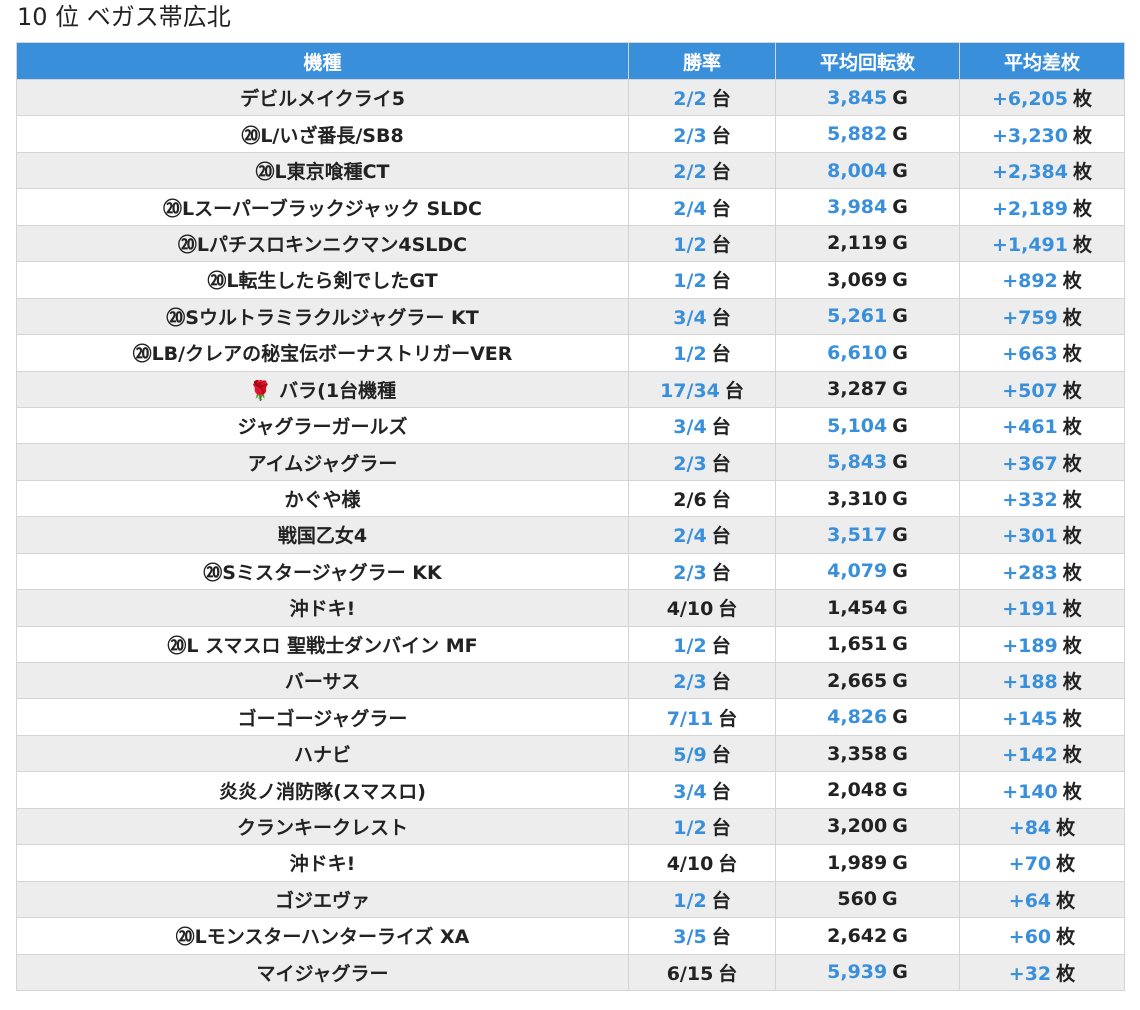  I want to click on avg-spins-cell: 5,939 G, so click(867, 972).